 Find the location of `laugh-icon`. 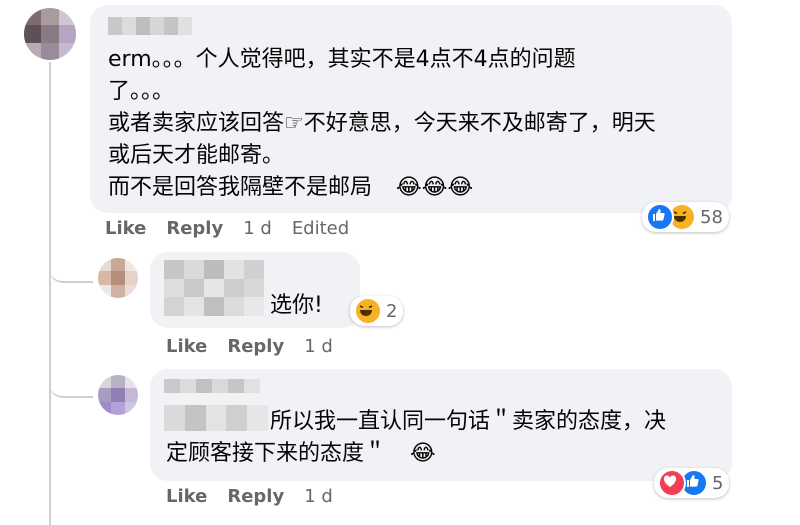

laugh-icon is located at coordinates (368, 311).